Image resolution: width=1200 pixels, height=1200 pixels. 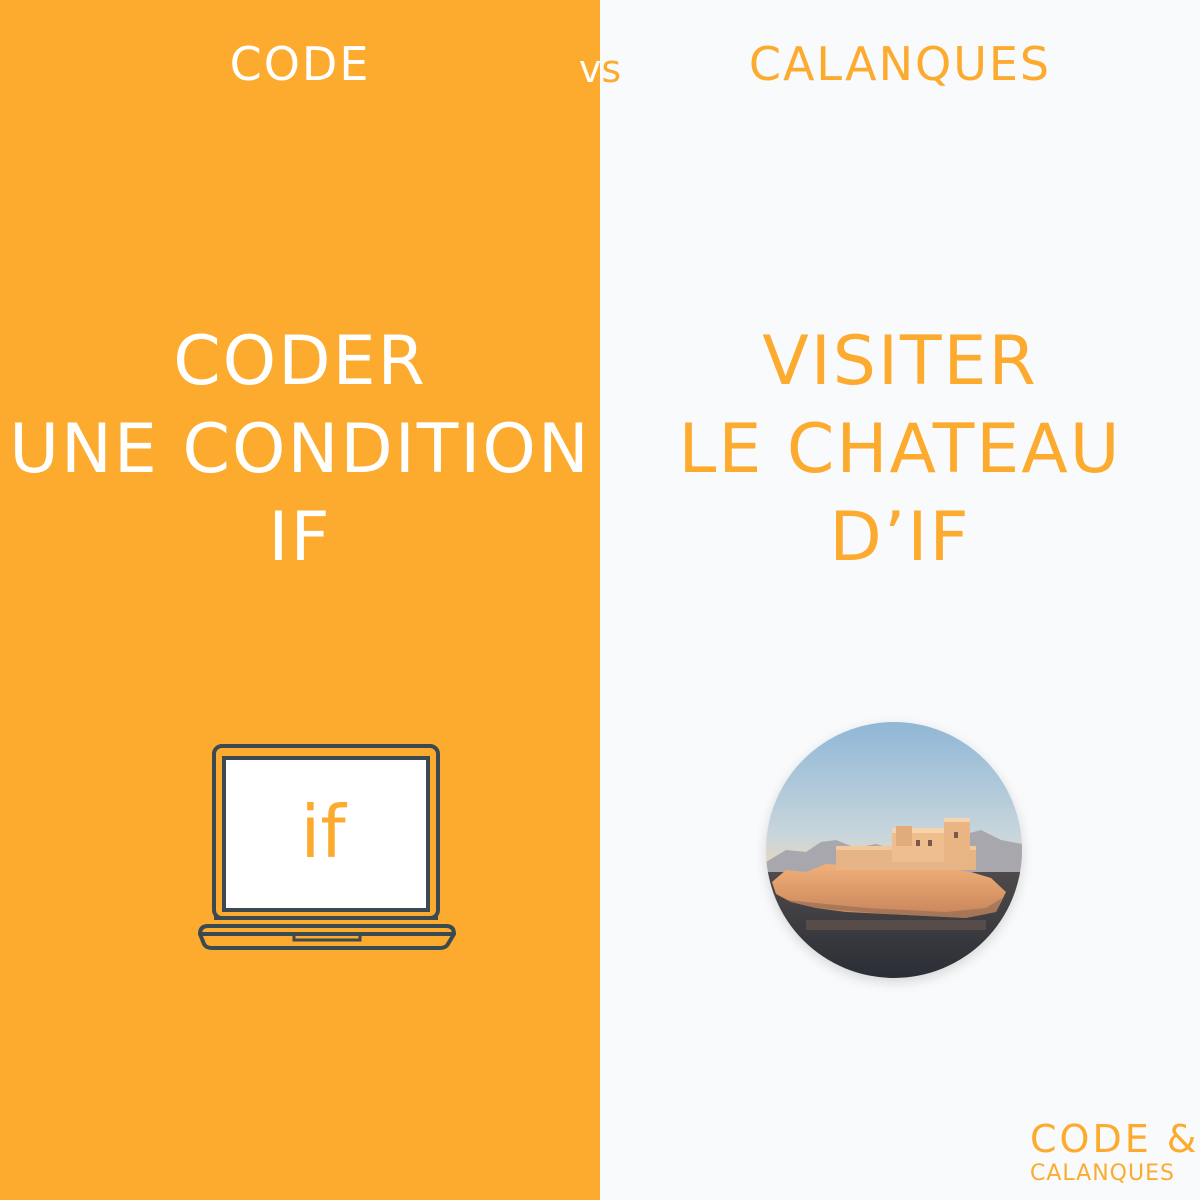 I want to click on laptop-icon: if, so click(x=327, y=849).